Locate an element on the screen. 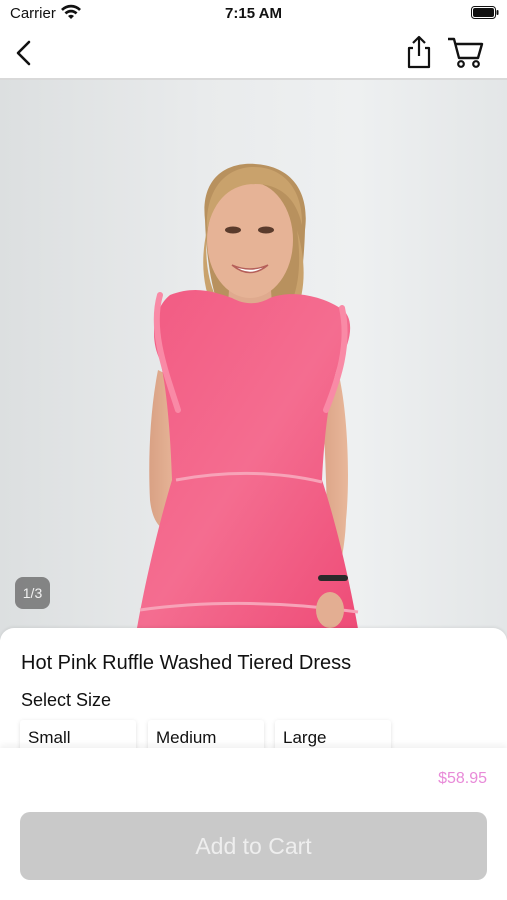 Image resolution: width=507 pixels, height=900 pixels. size-option-label: Large is located at coordinates (305, 737).